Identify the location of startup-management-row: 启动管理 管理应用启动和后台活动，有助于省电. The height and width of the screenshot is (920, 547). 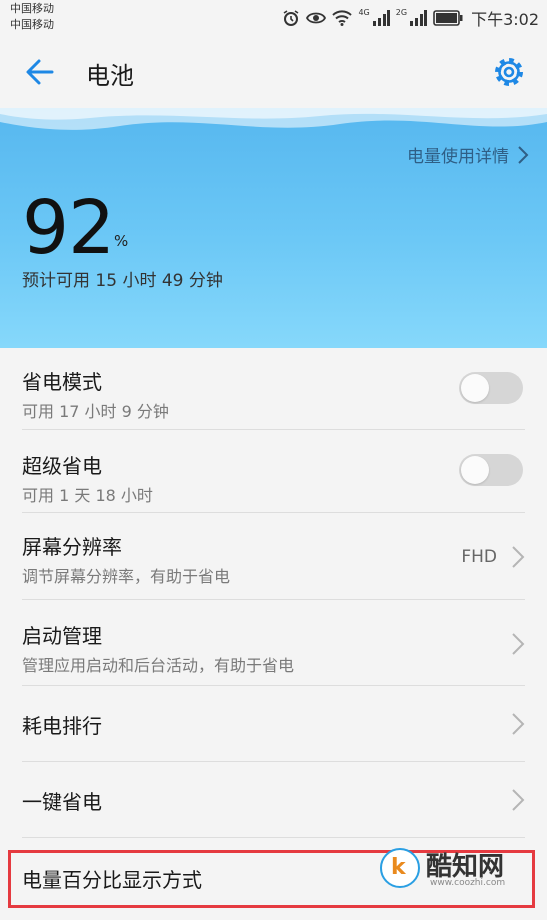
(273, 643).